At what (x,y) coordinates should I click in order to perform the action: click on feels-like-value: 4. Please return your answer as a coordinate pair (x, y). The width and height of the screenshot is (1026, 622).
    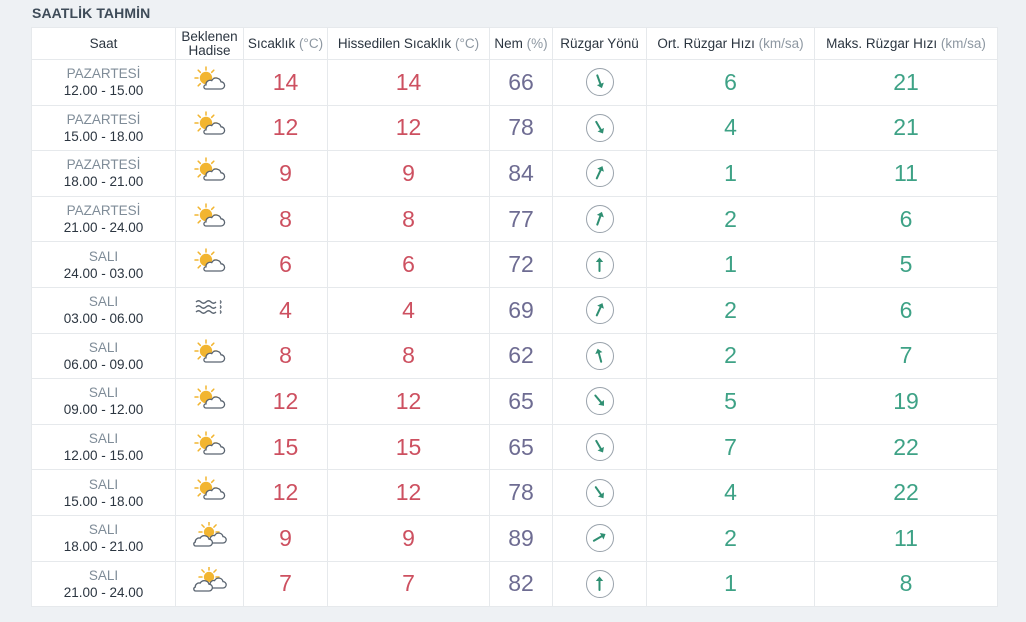
    Looking at the image, I should click on (408, 310).